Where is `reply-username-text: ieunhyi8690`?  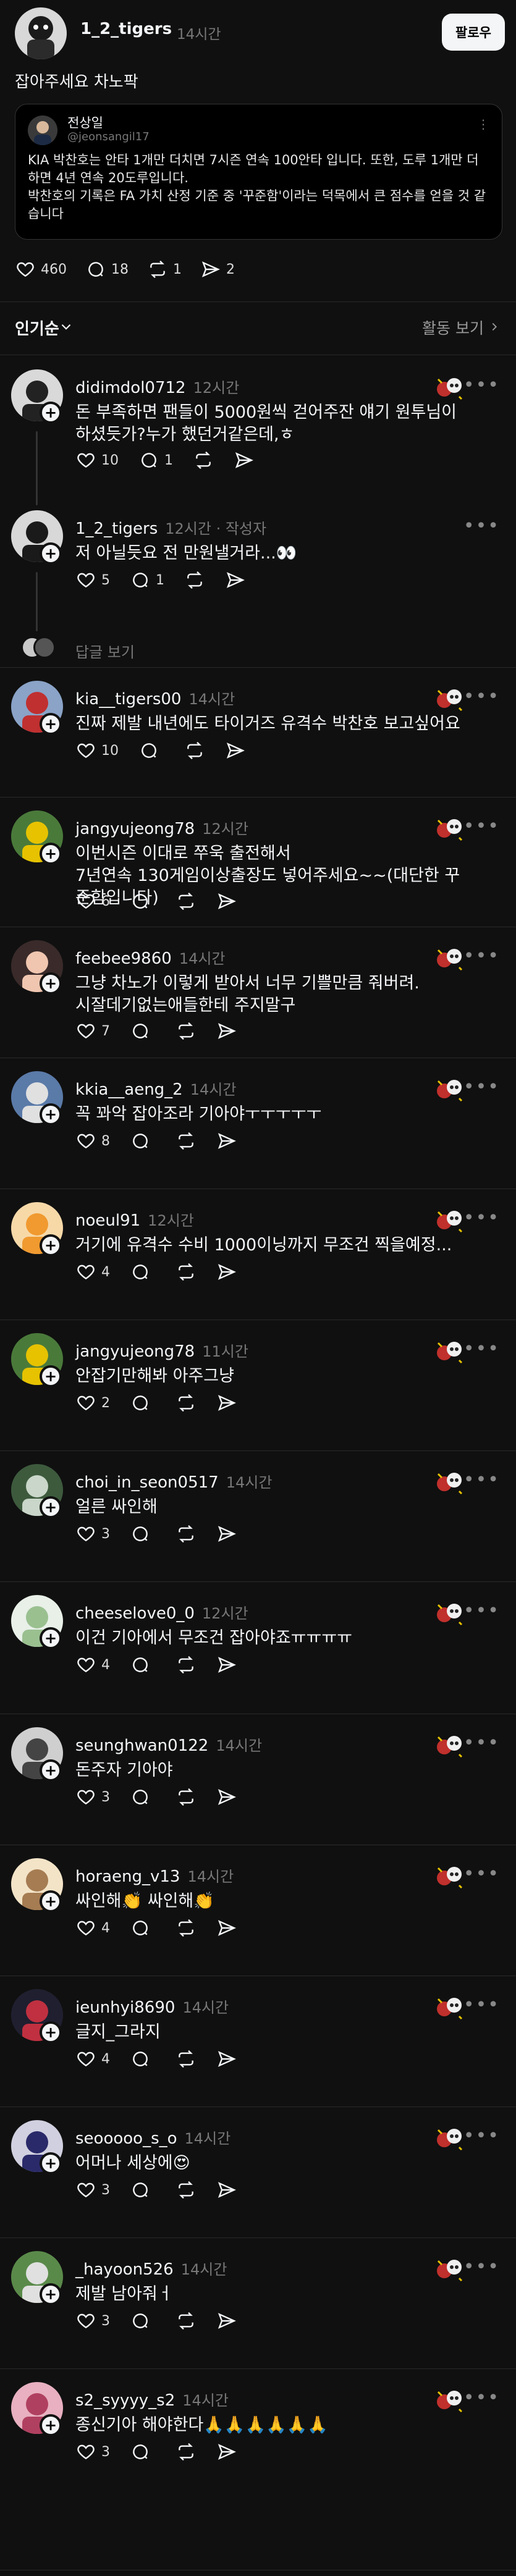 reply-username-text: ieunhyi8690 is located at coordinates (125, 2007).